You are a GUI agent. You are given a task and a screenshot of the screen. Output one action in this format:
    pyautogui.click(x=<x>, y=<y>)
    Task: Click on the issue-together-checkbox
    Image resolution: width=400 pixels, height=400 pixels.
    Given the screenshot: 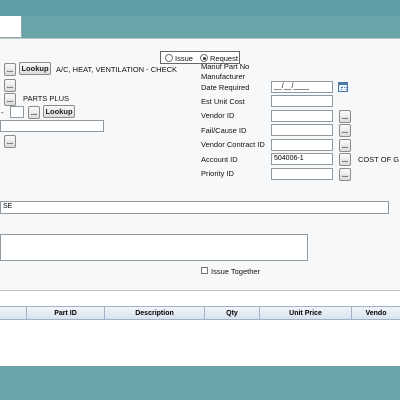 What is the action you would take?
    pyautogui.click(x=204, y=270)
    